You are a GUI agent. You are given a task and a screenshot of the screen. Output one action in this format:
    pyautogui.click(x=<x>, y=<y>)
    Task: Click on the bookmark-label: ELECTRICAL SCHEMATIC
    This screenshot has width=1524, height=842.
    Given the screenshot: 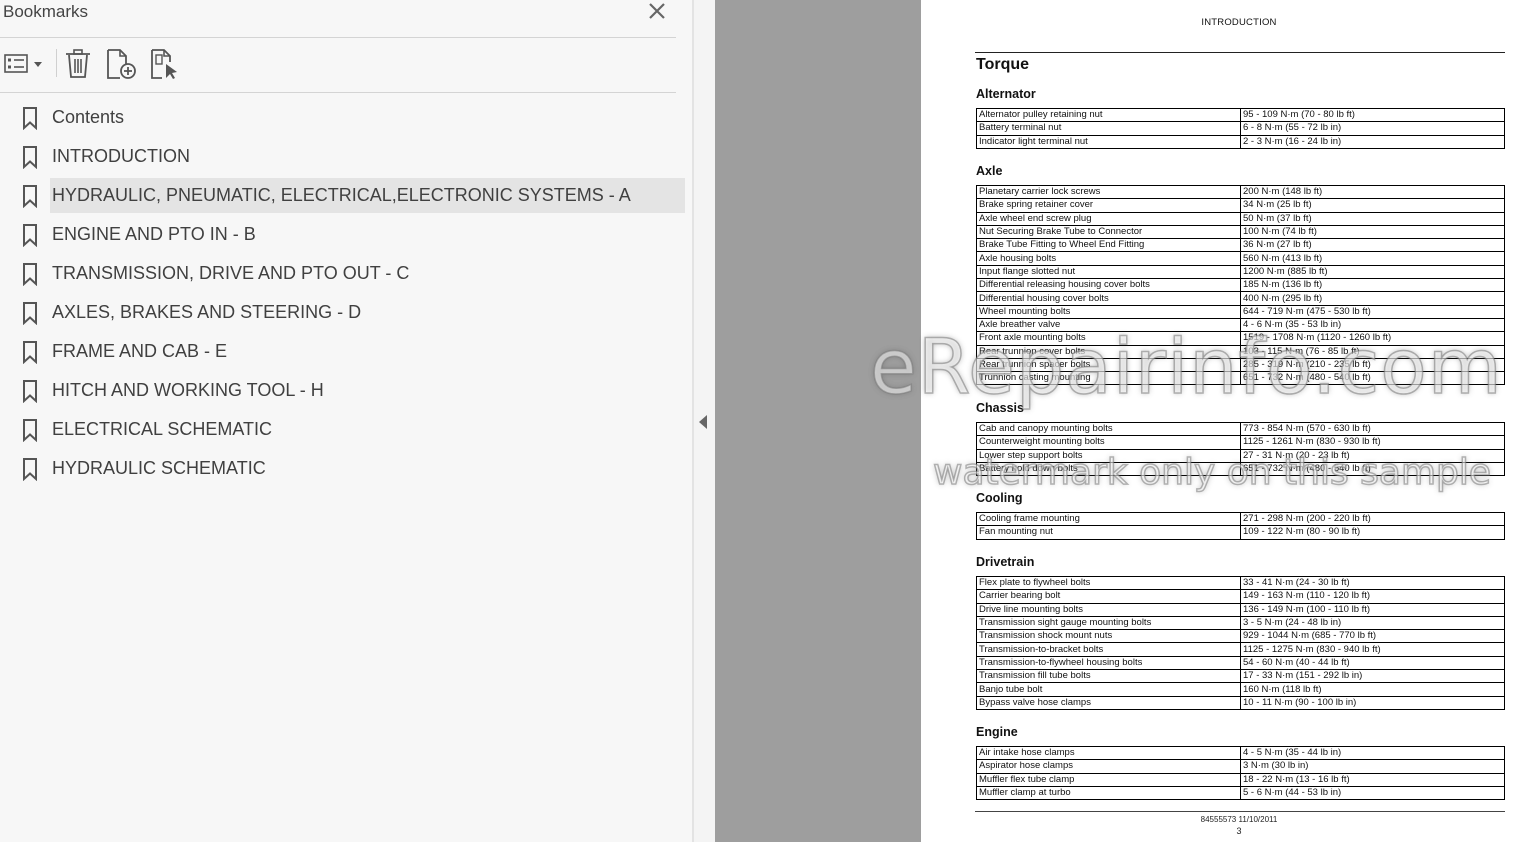 What is the action you would take?
    pyautogui.click(x=162, y=429)
    